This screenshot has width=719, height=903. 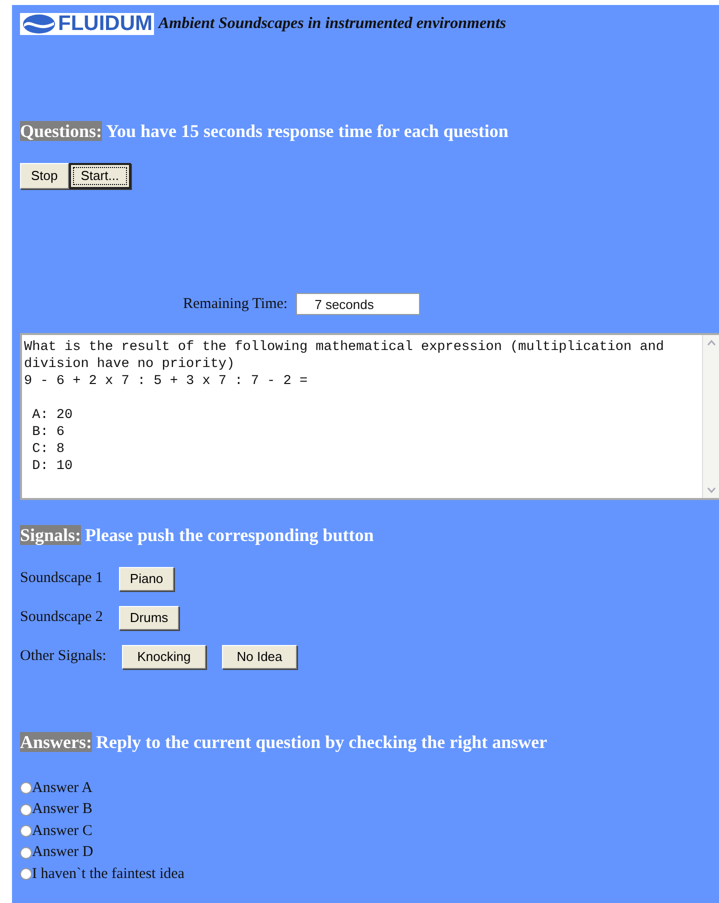 What do you see at coordinates (51, 534) in the screenshot?
I see `section-label: Signals:` at bounding box center [51, 534].